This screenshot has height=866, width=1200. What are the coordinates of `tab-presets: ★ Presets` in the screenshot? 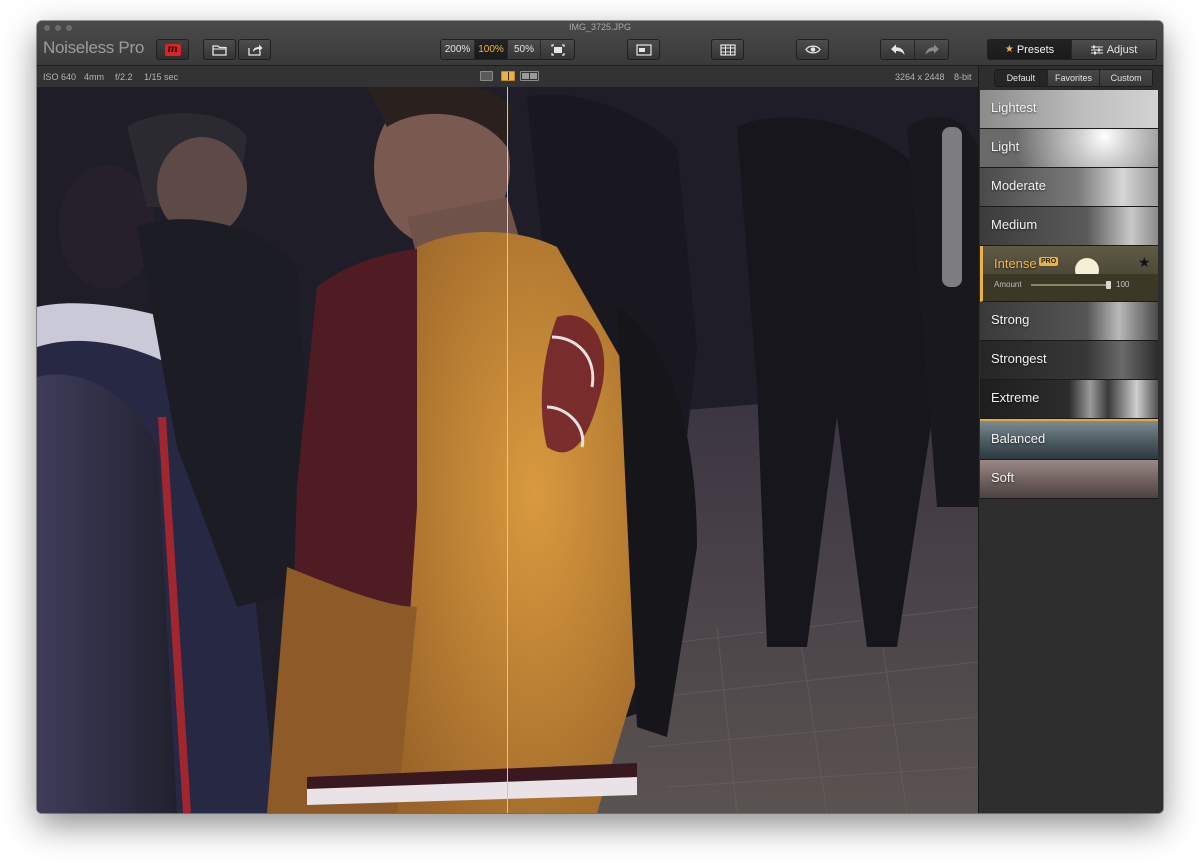 It's located at (1030, 49).